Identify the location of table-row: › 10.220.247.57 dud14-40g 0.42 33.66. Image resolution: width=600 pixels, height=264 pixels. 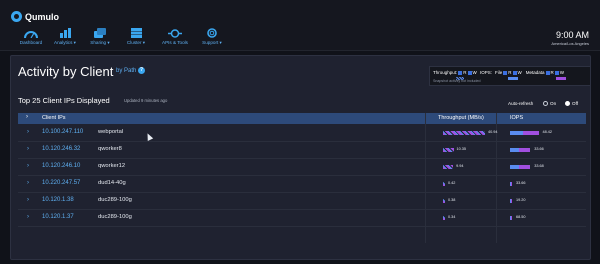
(302, 184).